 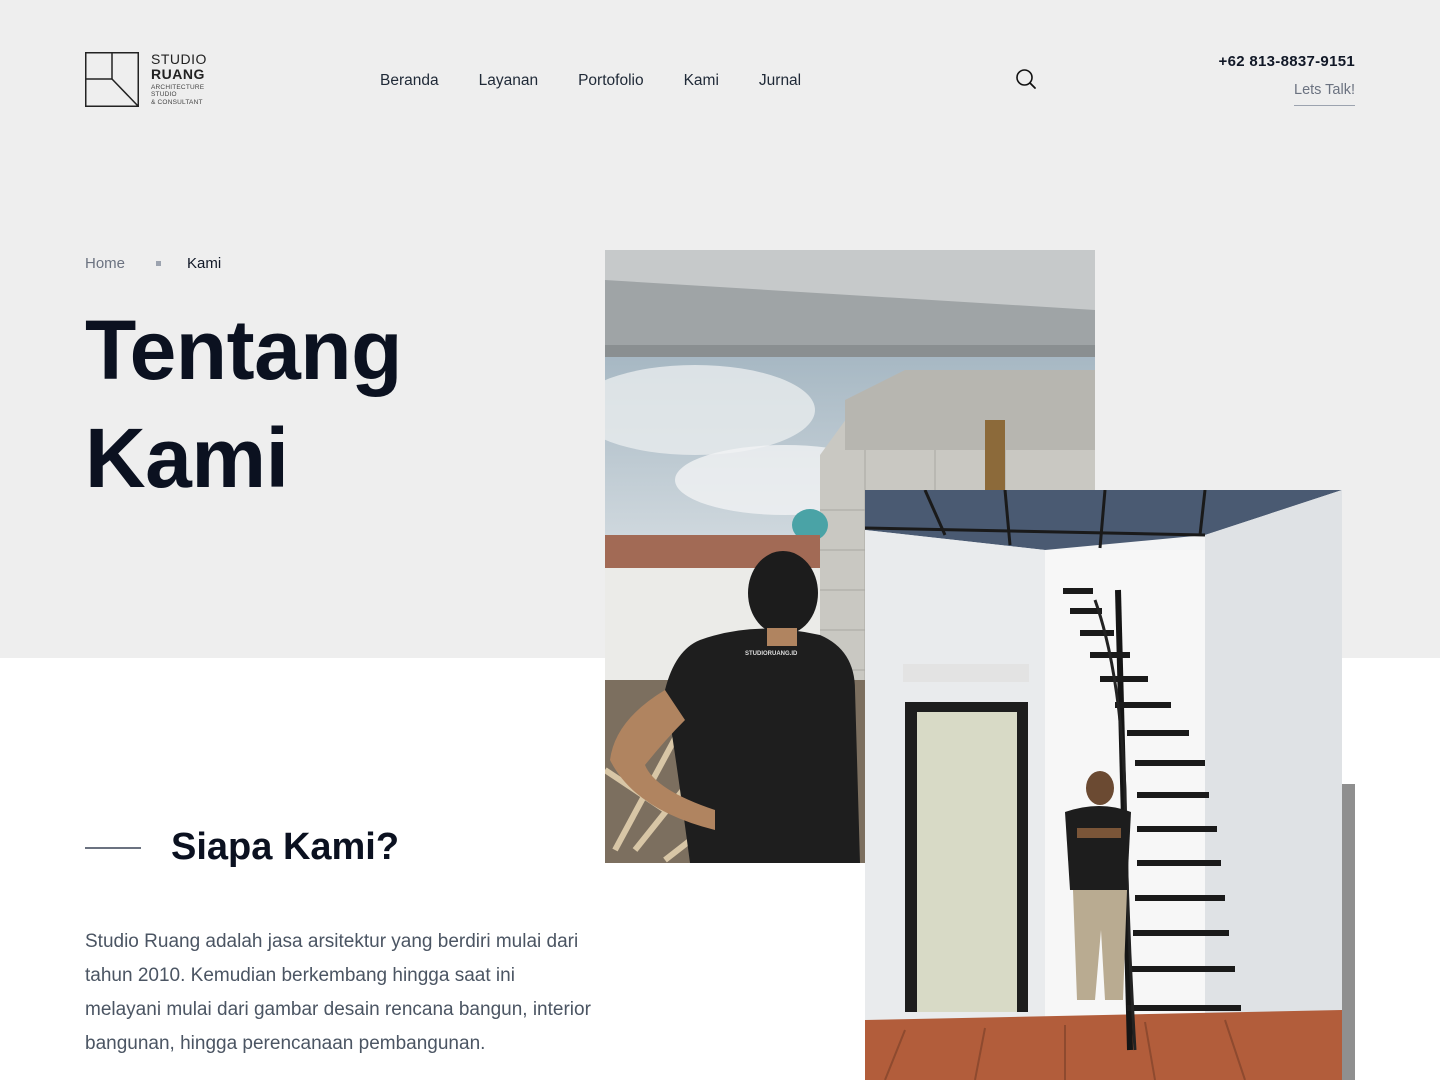 What do you see at coordinates (1324, 94) in the screenshot?
I see `lets-talk-link: Lets Talk!` at bounding box center [1324, 94].